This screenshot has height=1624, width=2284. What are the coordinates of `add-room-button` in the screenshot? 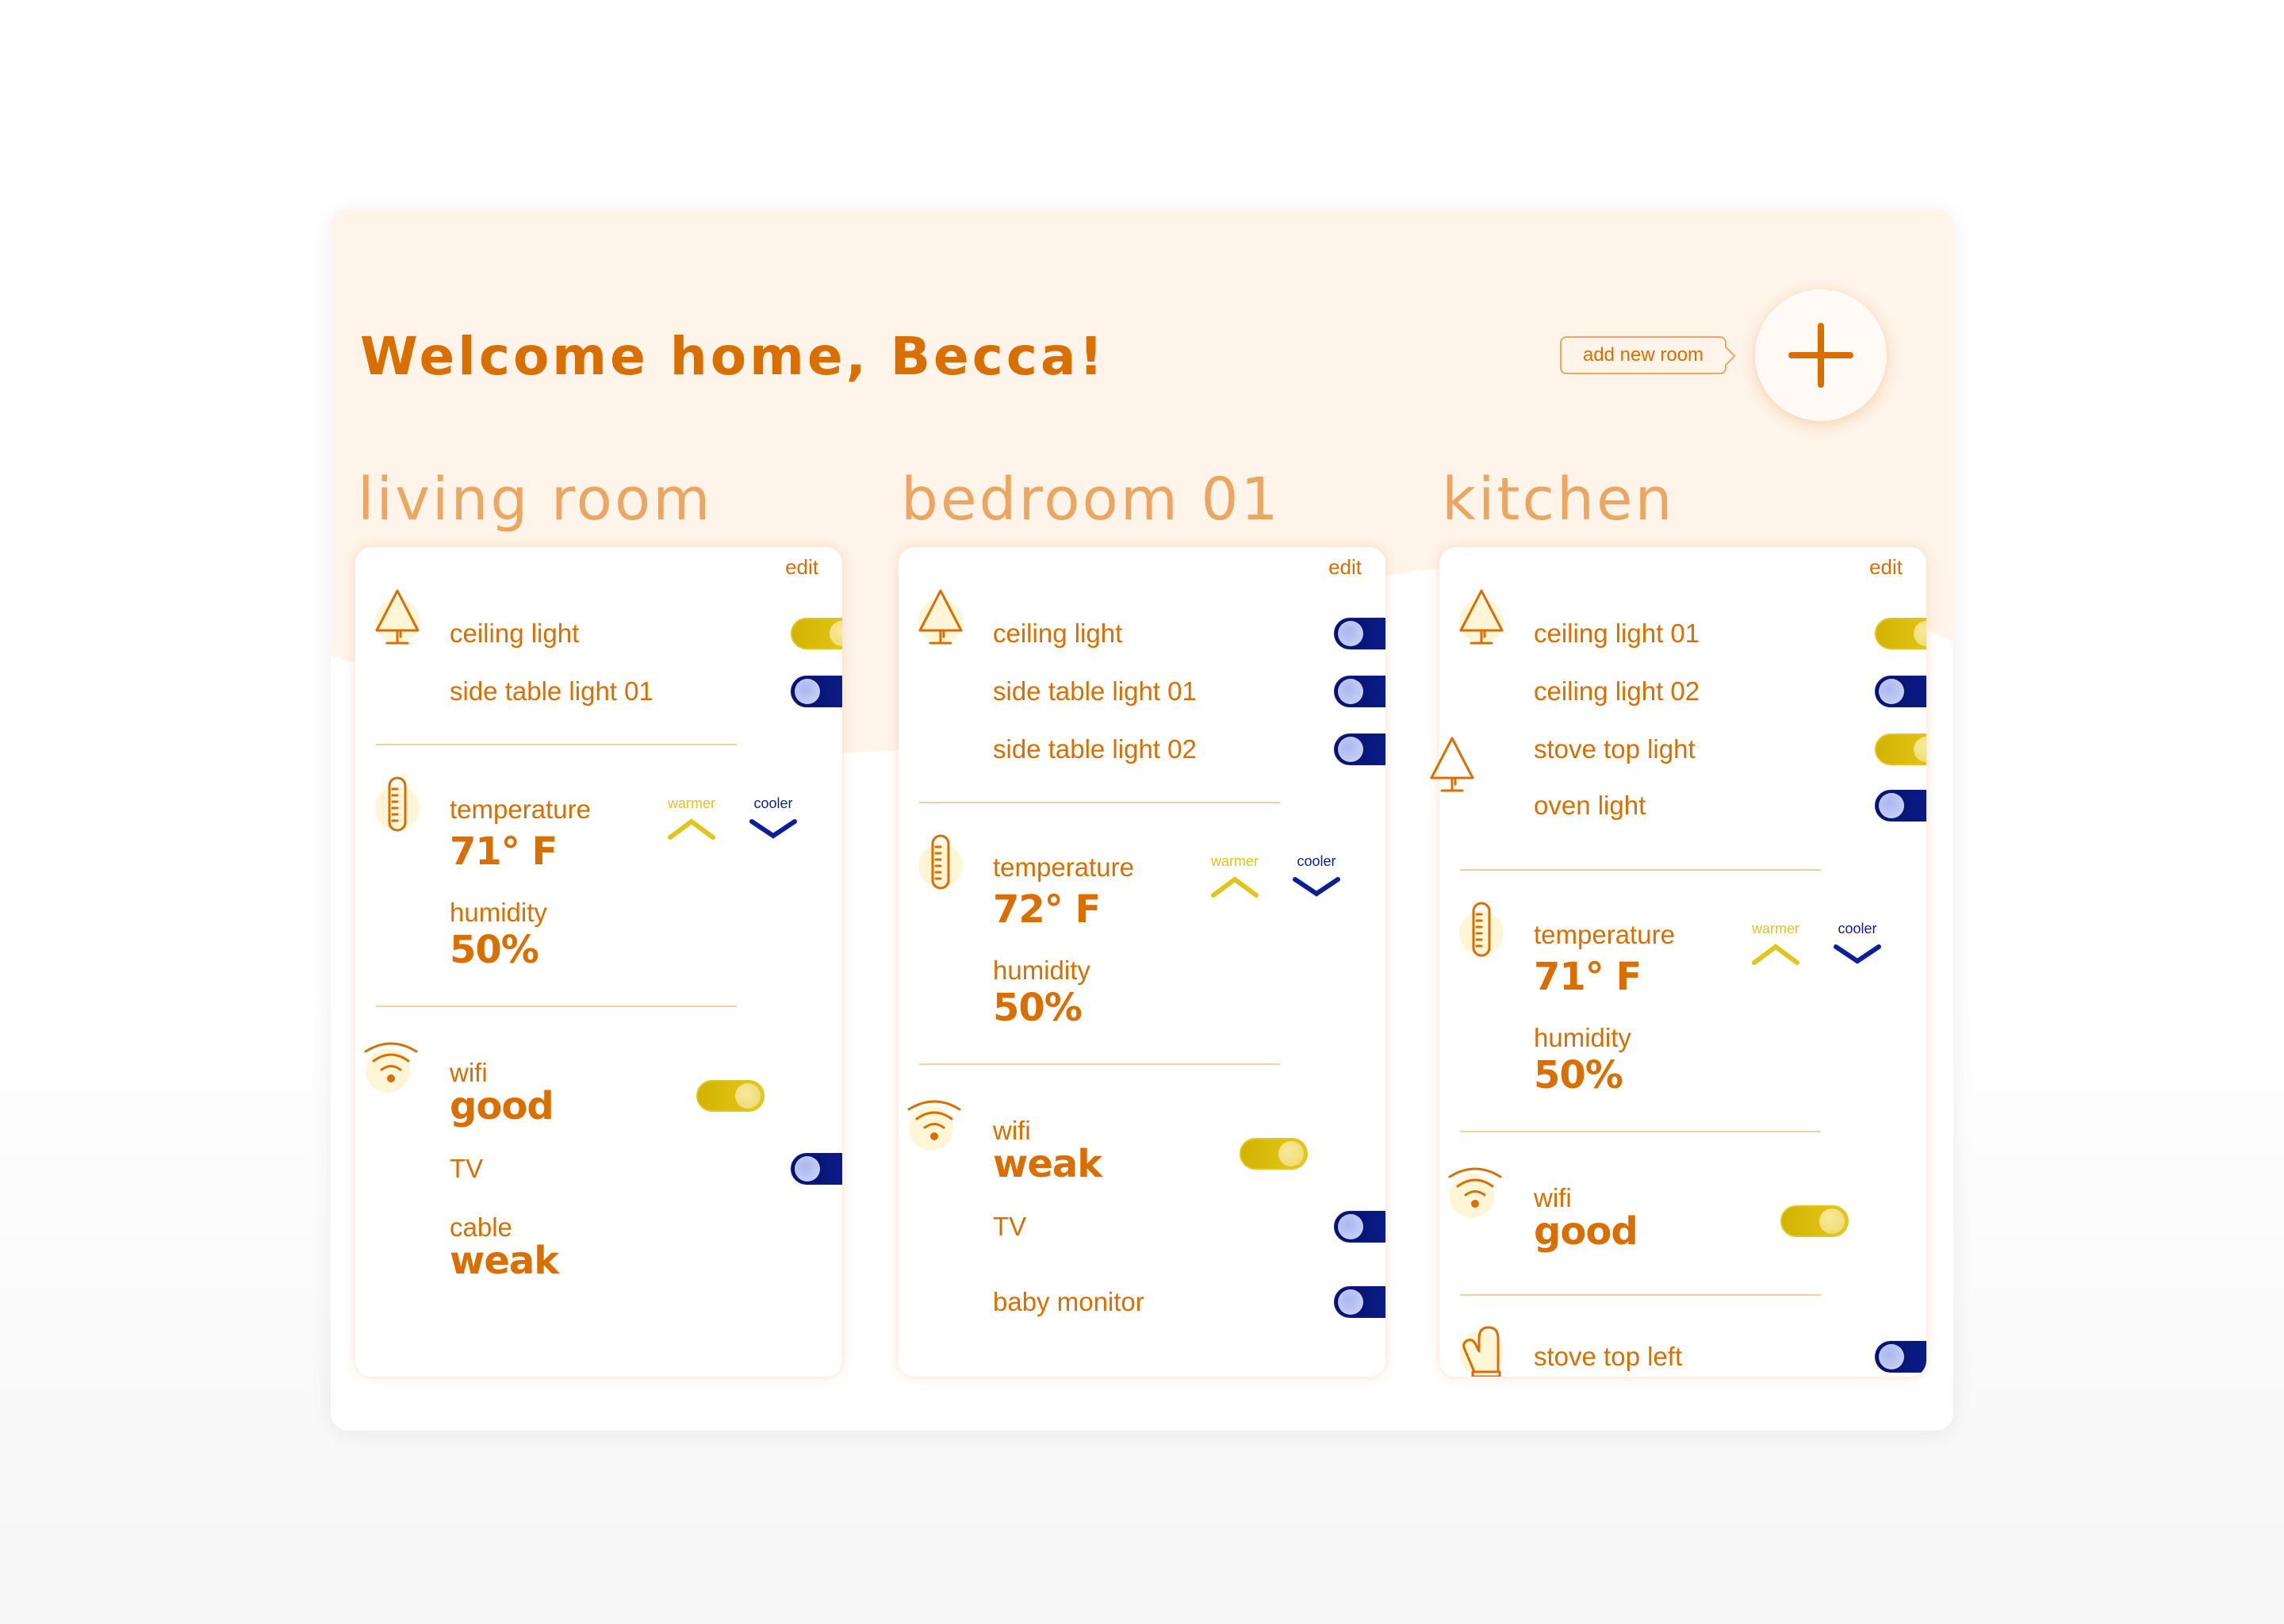 It's located at (1821, 355).